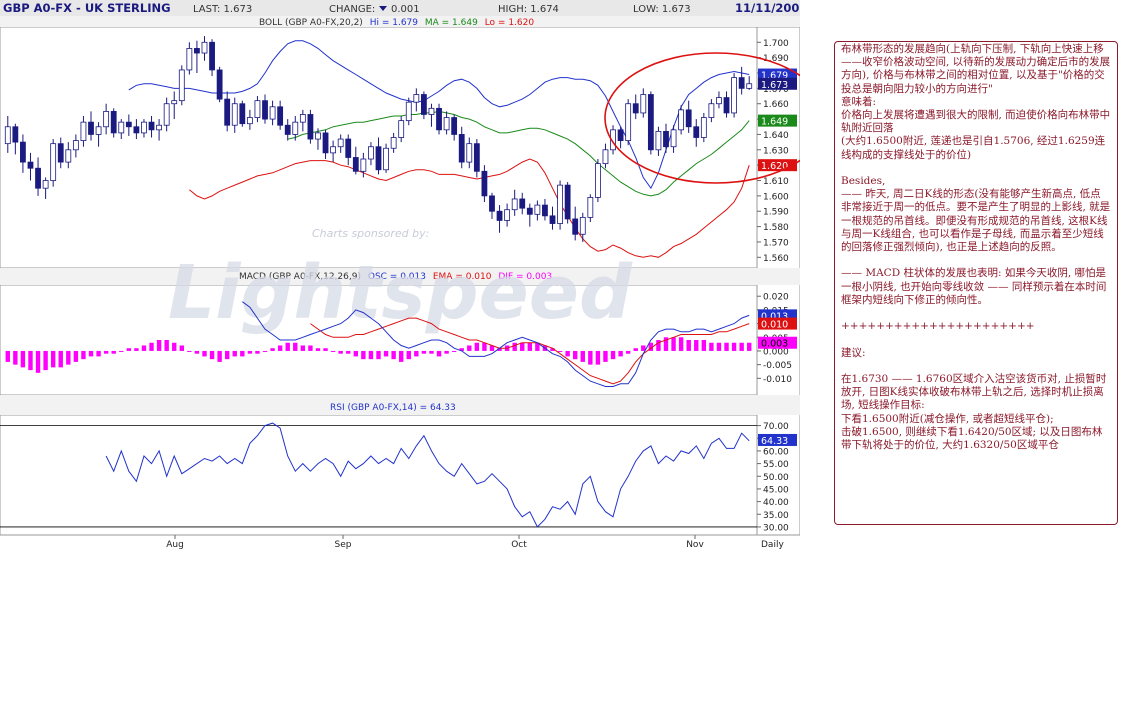 Image resolution: width=1126 pixels, height=715 pixels. Describe the element at coordinates (528, 9) in the screenshot. I see `high-price: HIGH: 1.674` at that location.